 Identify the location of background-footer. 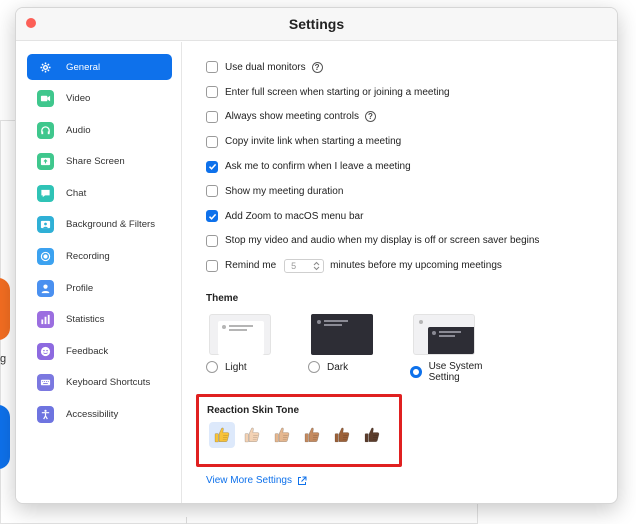
(332, 520).